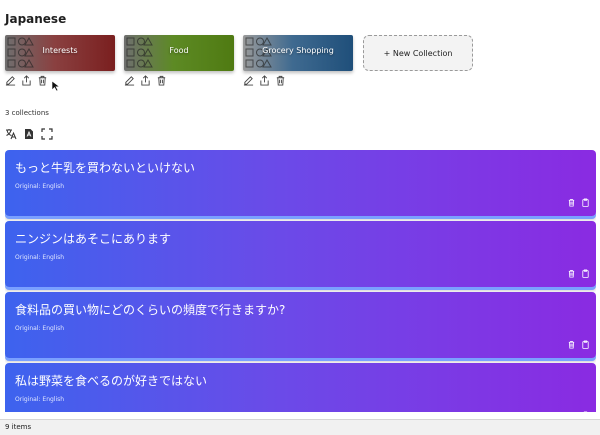 Image resolution: width=600 pixels, height=435 pixels. Describe the element at coordinates (300, 183) in the screenshot. I see `phrase-card: もっと牛乳を買わないといけない Original: English` at that location.